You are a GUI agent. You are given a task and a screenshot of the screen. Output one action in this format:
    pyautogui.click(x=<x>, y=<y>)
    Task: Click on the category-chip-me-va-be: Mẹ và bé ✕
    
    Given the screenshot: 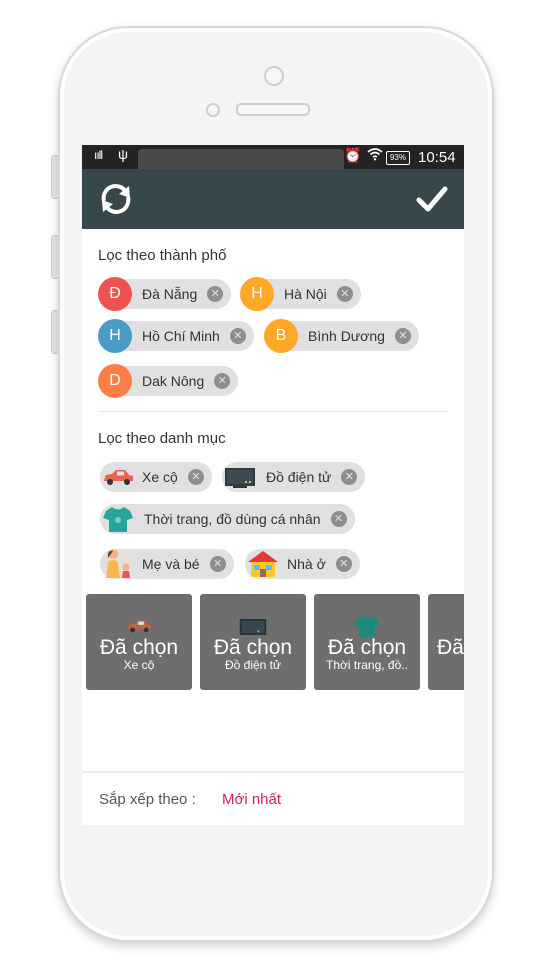 What is the action you would take?
    pyautogui.click(x=167, y=564)
    